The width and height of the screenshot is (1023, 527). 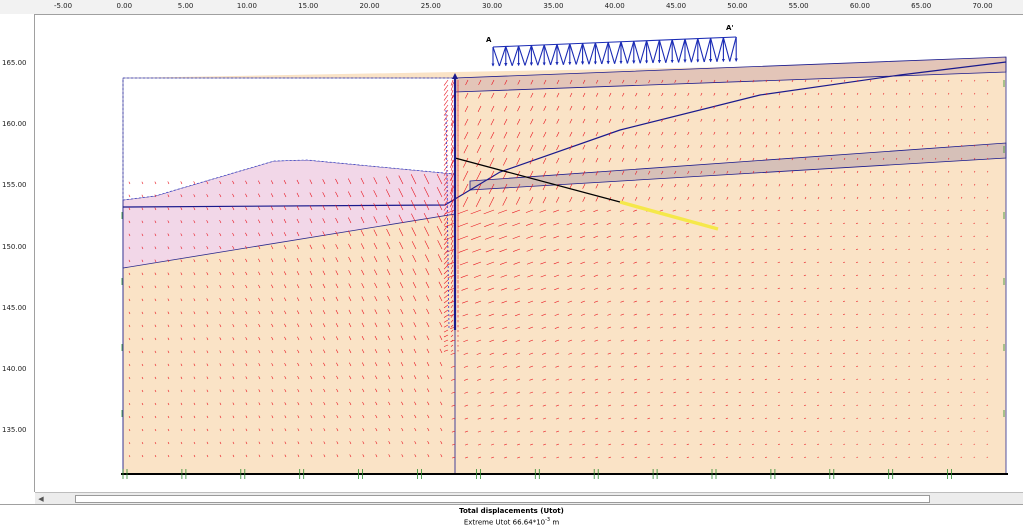 What do you see at coordinates (14, 308) in the screenshot?
I see `y-ruler-label: 145.00` at bounding box center [14, 308].